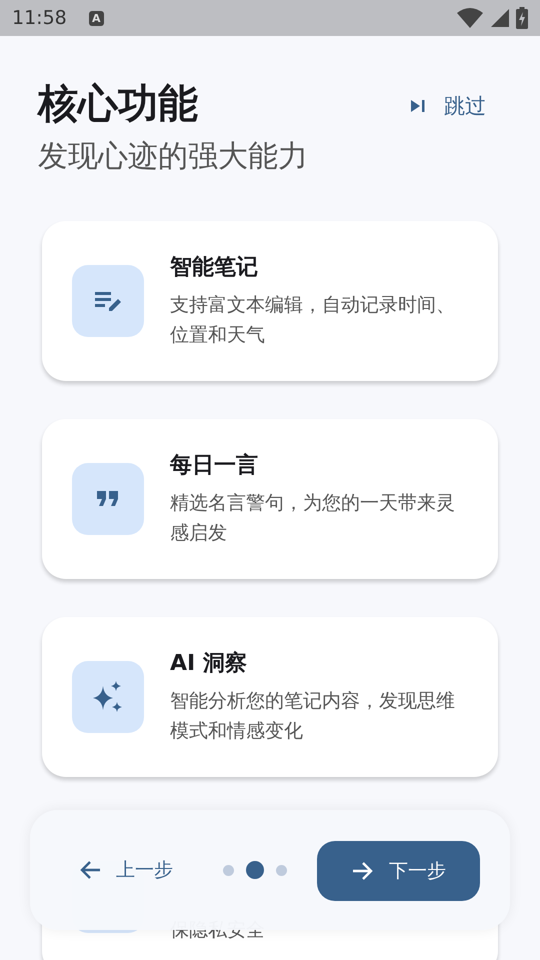  What do you see at coordinates (96, 18) in the screenshot?
I see `notification-icon: A` at bounding box center [96, 18].